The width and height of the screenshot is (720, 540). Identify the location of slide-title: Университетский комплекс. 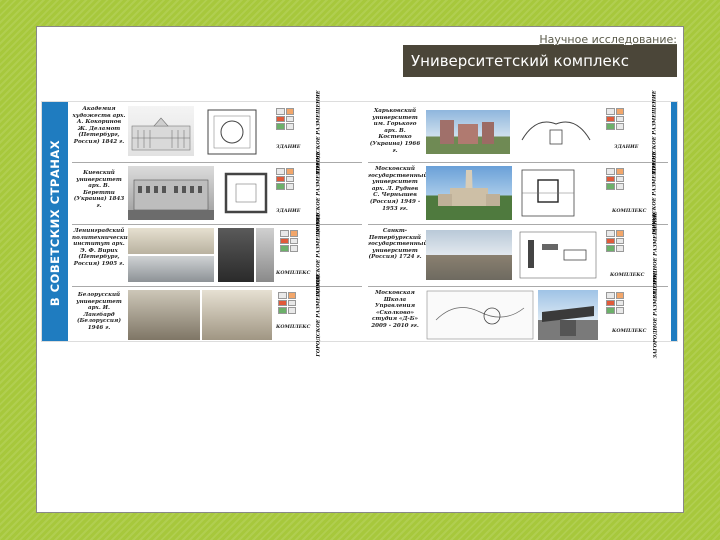
(540, 61).